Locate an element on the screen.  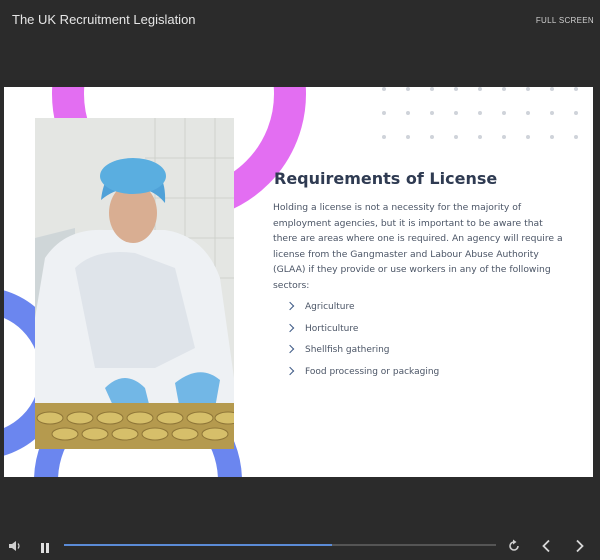
pause-icon is located at coordinates (45, 548).